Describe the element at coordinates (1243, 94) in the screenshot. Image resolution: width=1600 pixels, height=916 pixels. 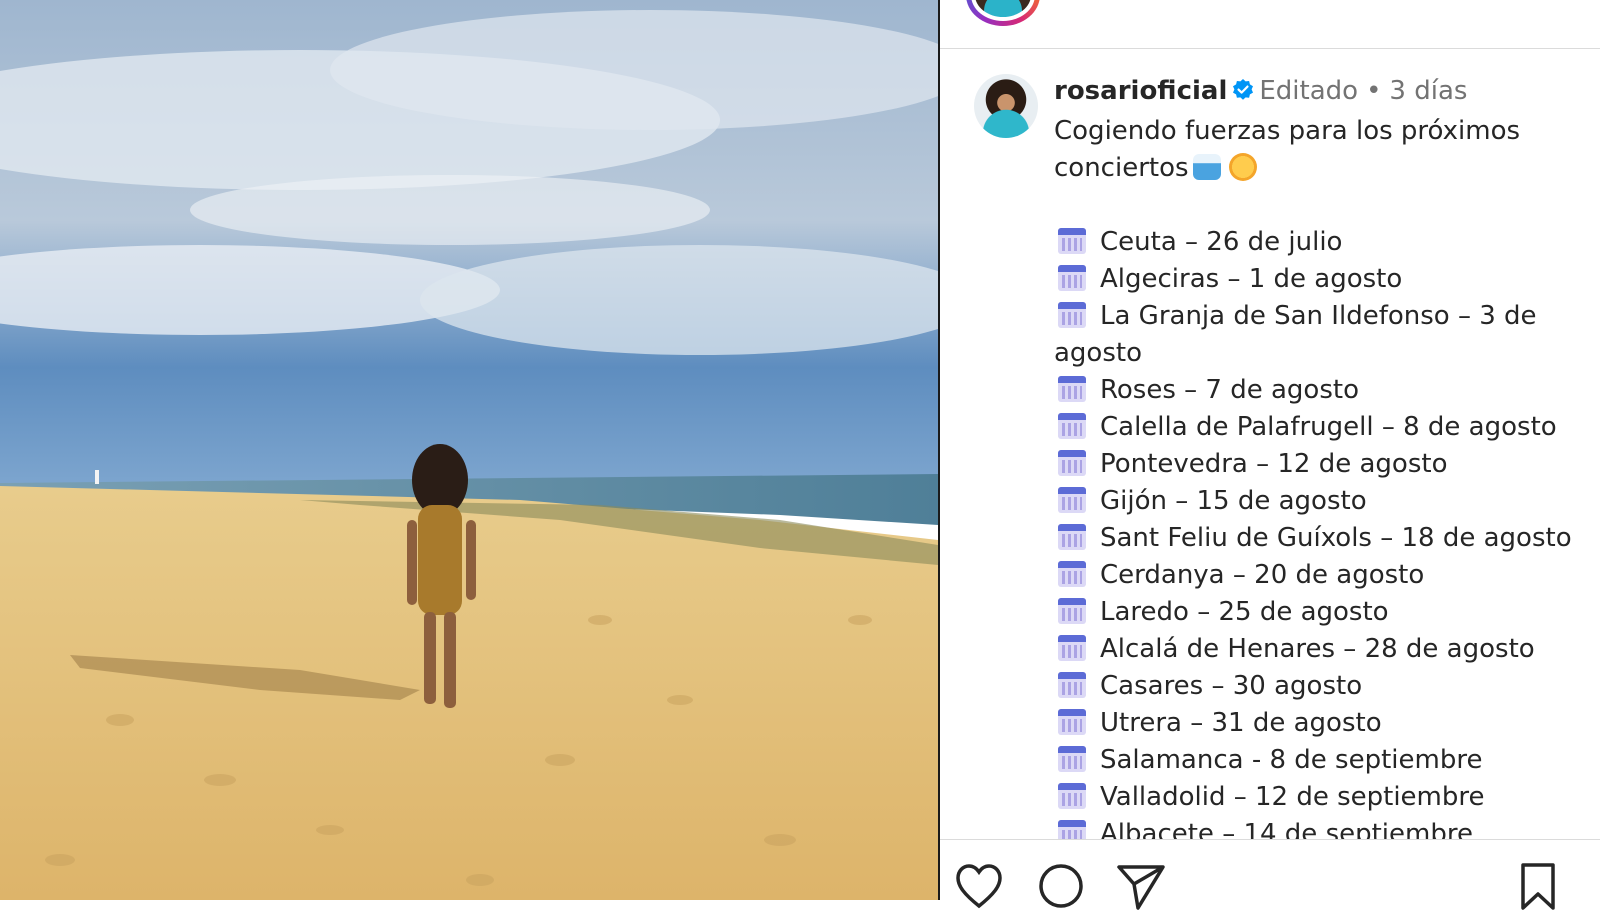
I see `verified-badge-icon` at that location.